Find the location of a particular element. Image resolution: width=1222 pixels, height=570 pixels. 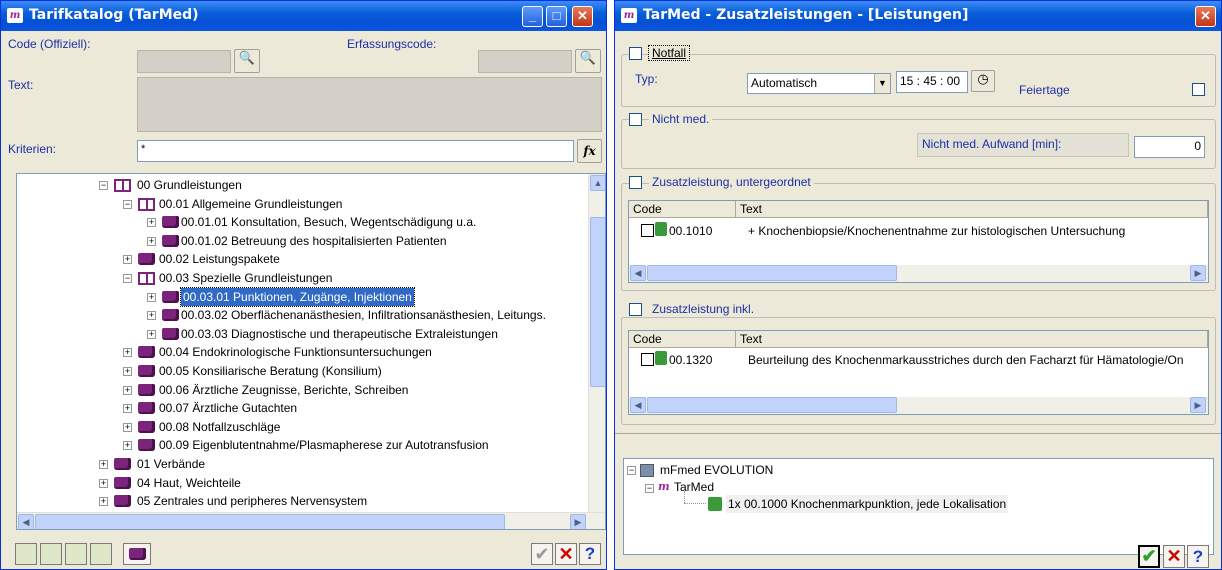

clock-button: ◷ is located at coordinates (983, 81).